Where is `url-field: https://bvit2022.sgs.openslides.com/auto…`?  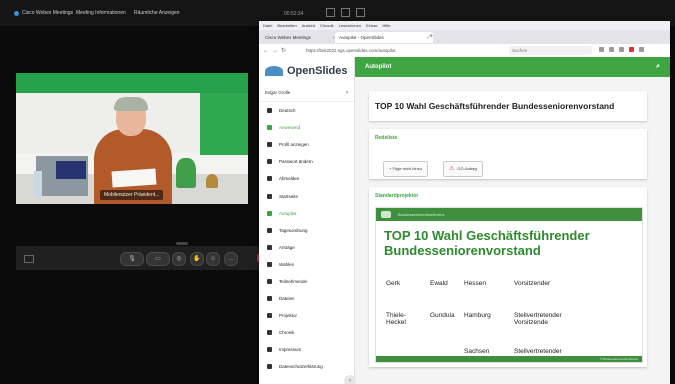
url-field: https://bvit2022.sgs.openslides.com/auto… is located at coordinates (389, 50).